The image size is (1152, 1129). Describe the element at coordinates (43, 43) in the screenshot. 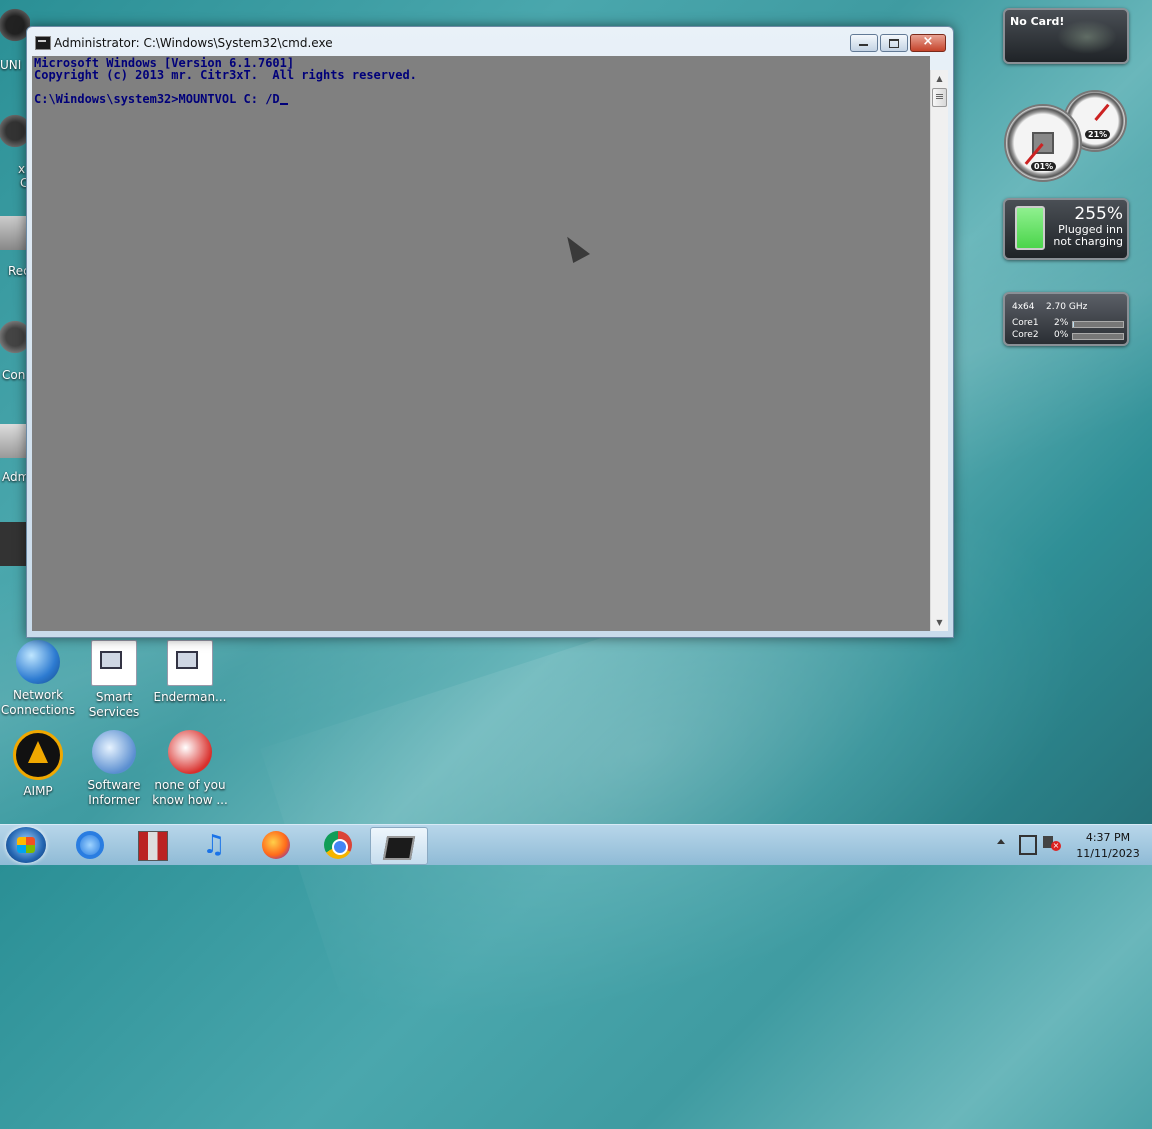

I see `cmd-icon` at that location.